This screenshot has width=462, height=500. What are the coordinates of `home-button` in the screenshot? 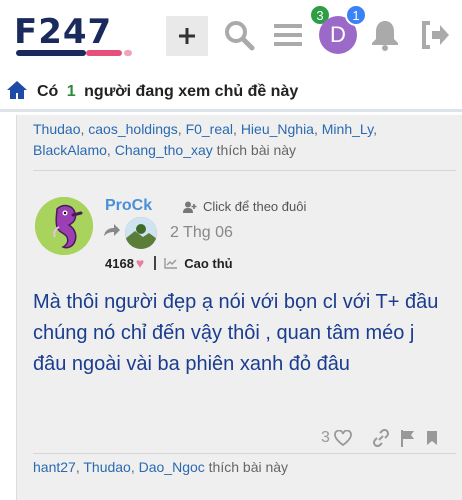 It's located at (17, 92).